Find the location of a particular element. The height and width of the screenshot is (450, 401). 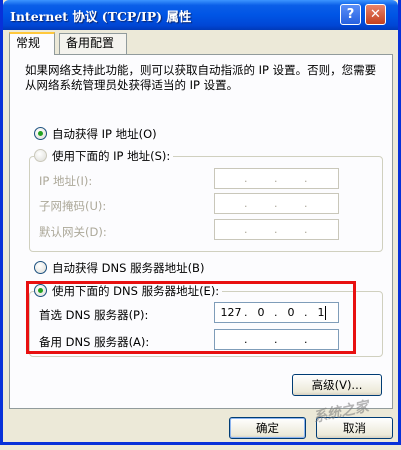

subnet-mask-label: 子网掩码(U): is located at coordinates (73, 206).